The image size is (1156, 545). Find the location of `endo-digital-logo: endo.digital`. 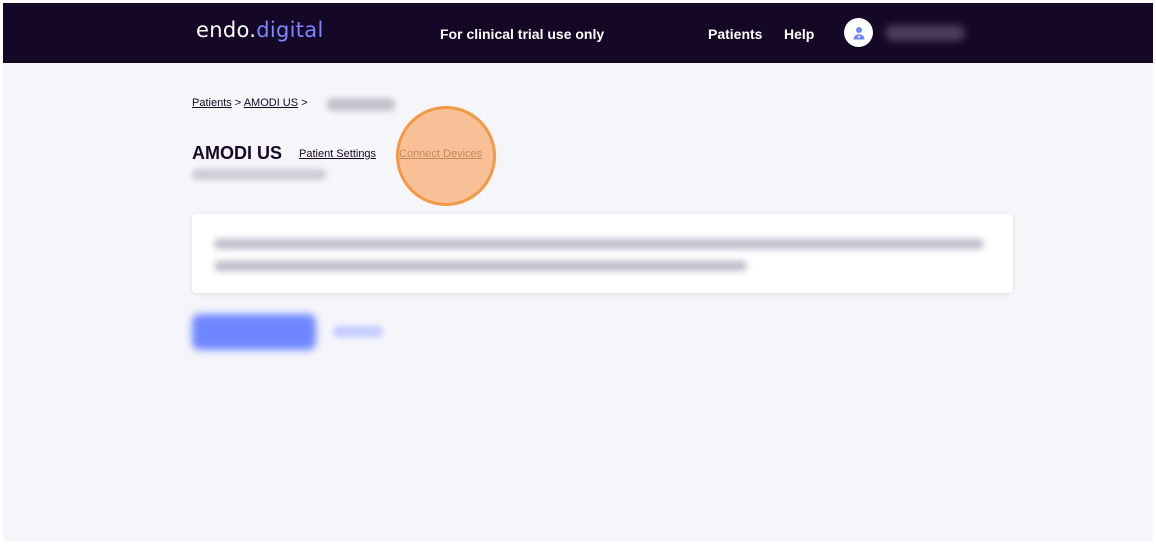

endo-digital-logo: endo.digital is located at coordinates (260, 30).